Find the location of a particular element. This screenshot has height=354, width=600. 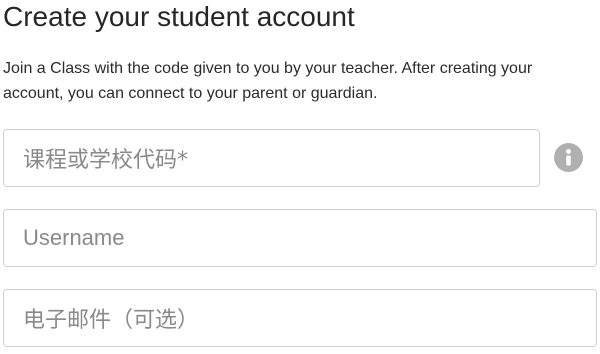

class-code-input: 课程或学校代码* is located at coordinates (271, 158).